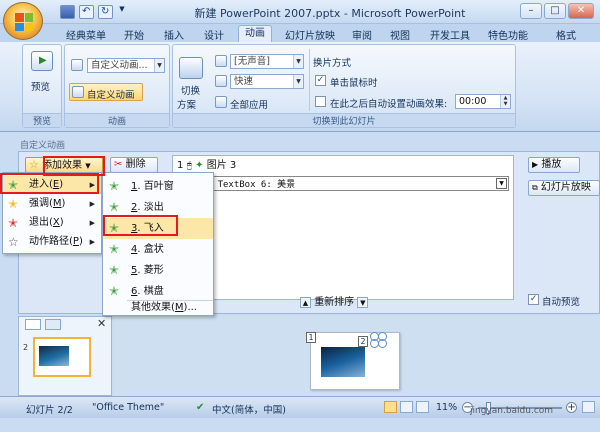 The width and height of the screenshot is (600, 432). What do you see at coordinates (343, 362) in the screenshot?
I see `slide-image` at bounding box center [343, 362].